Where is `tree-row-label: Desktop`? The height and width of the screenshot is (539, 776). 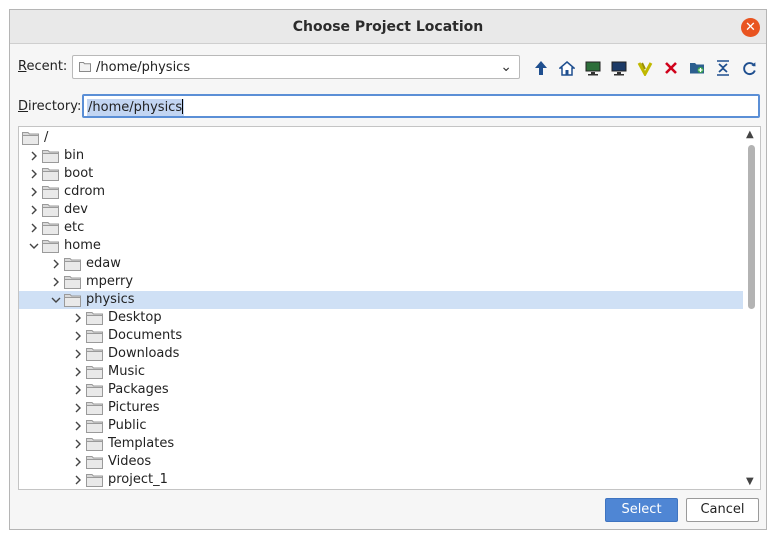 tree-row-label: Desktop is located at coordinates (135, 317).